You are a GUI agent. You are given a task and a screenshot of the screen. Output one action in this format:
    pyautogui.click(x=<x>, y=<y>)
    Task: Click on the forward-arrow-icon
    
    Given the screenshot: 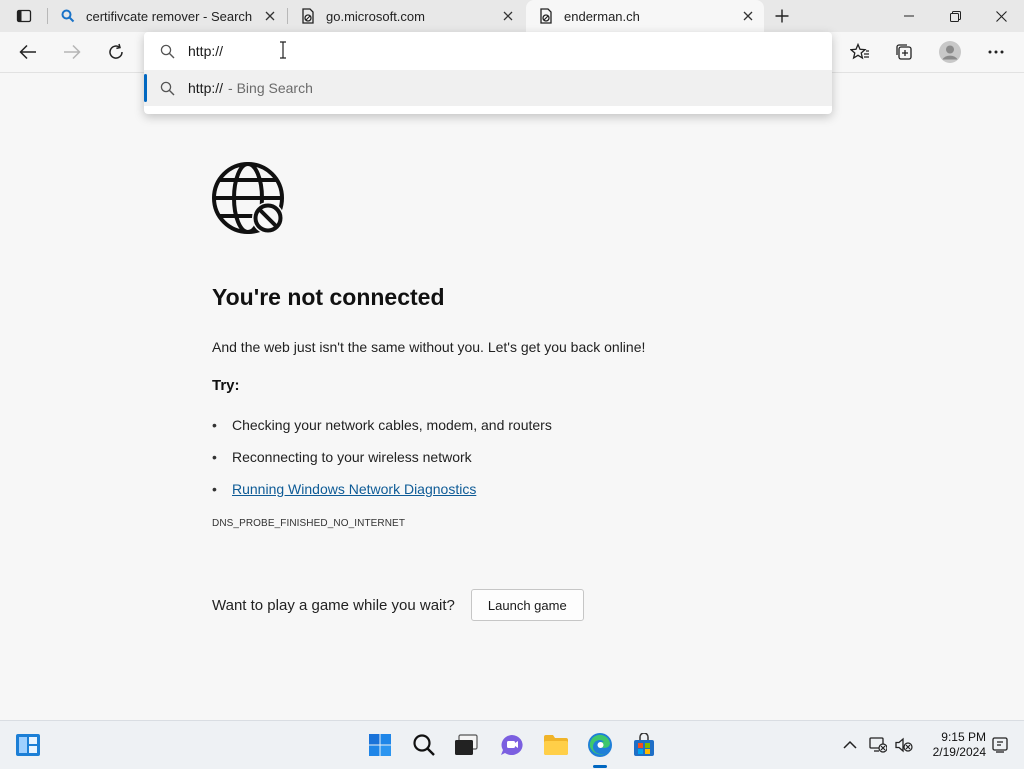 What is the action you would take?
    pyautogui.click(x=72, y=52)
    